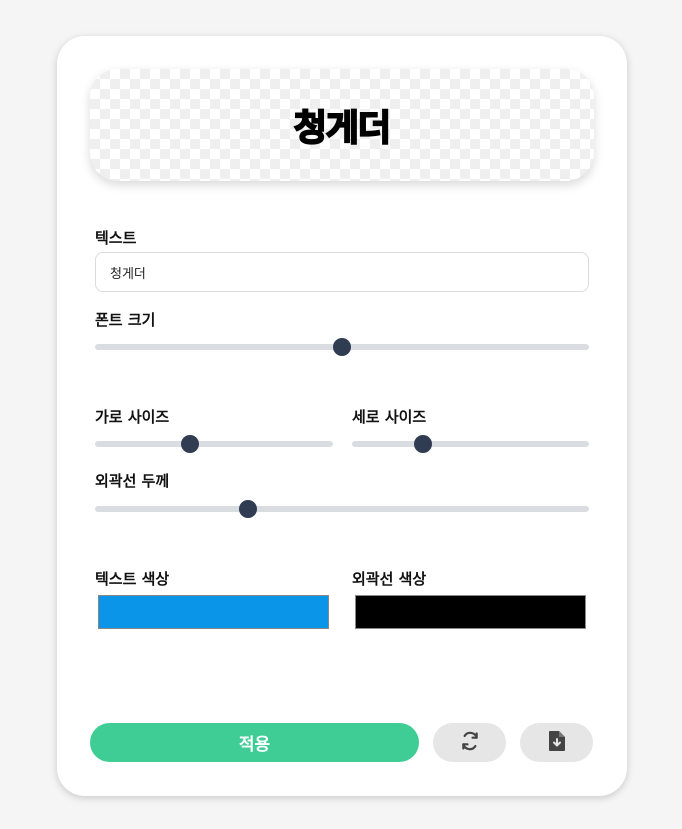  What do you see at coordinates (214, 444) in the screenshot?
I see `width-size-slider` at bounding box center [214, 444].